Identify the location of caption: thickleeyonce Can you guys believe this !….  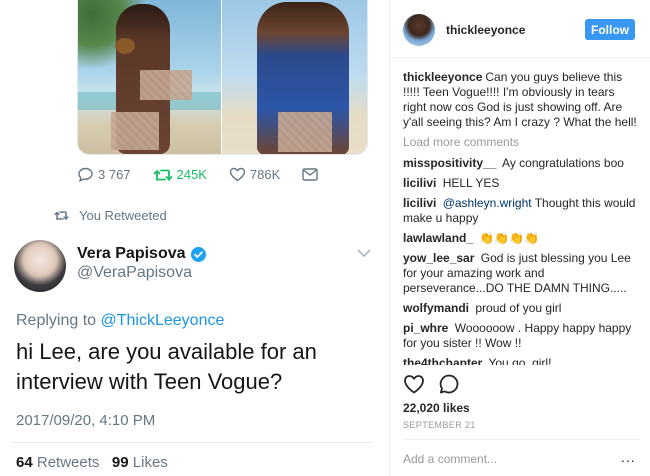
(521, 100).